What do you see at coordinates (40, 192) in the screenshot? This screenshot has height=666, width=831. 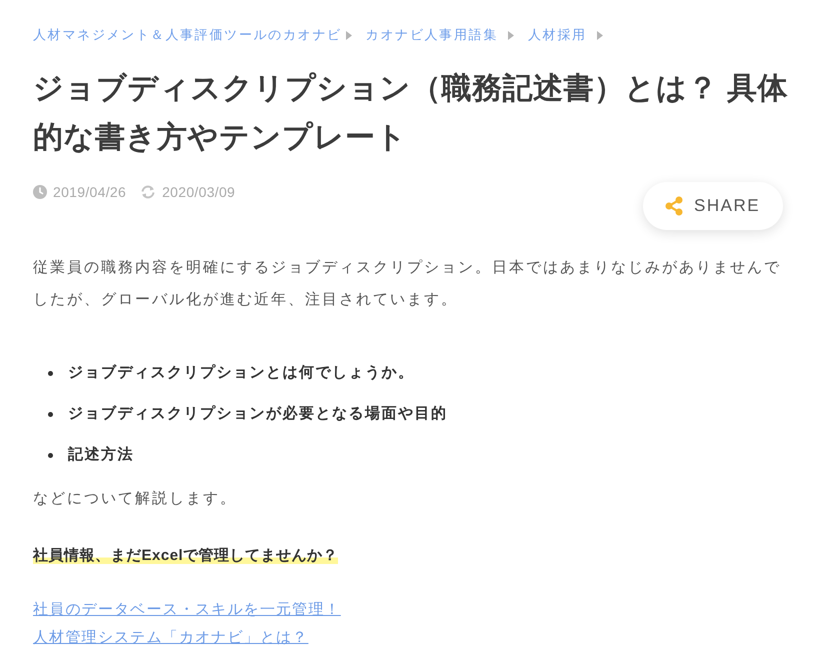 I see `clock-icon` at bounding box center [40, 192].